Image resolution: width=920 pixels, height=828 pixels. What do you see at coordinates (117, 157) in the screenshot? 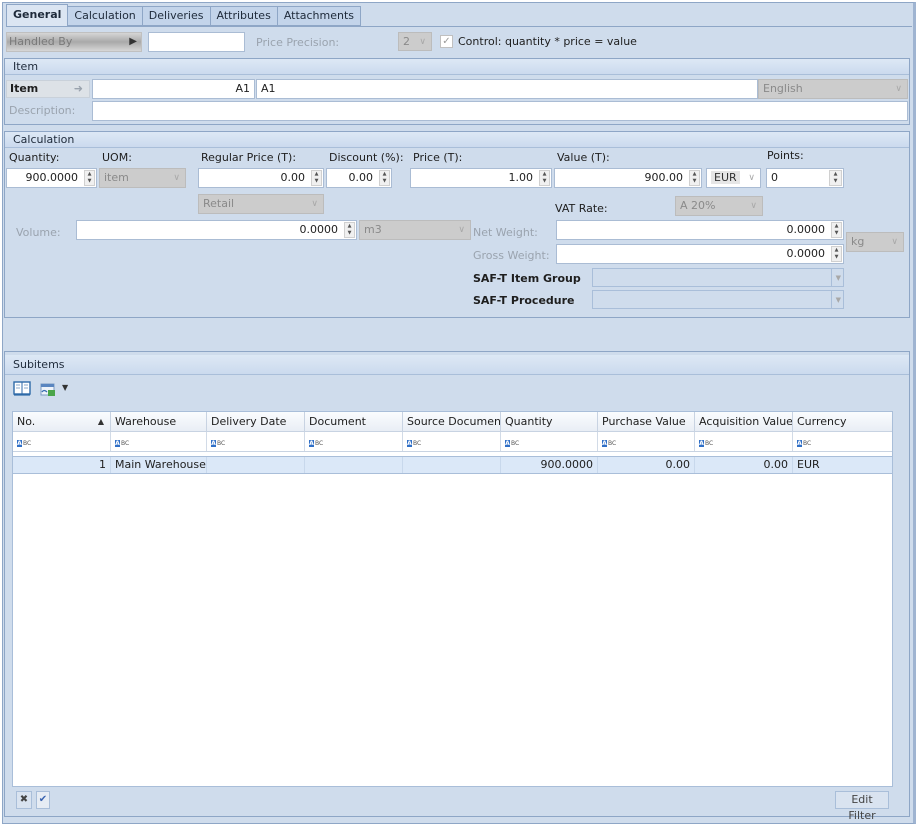
I see `uom-label: UOM:` at bounding box center [117, 157].